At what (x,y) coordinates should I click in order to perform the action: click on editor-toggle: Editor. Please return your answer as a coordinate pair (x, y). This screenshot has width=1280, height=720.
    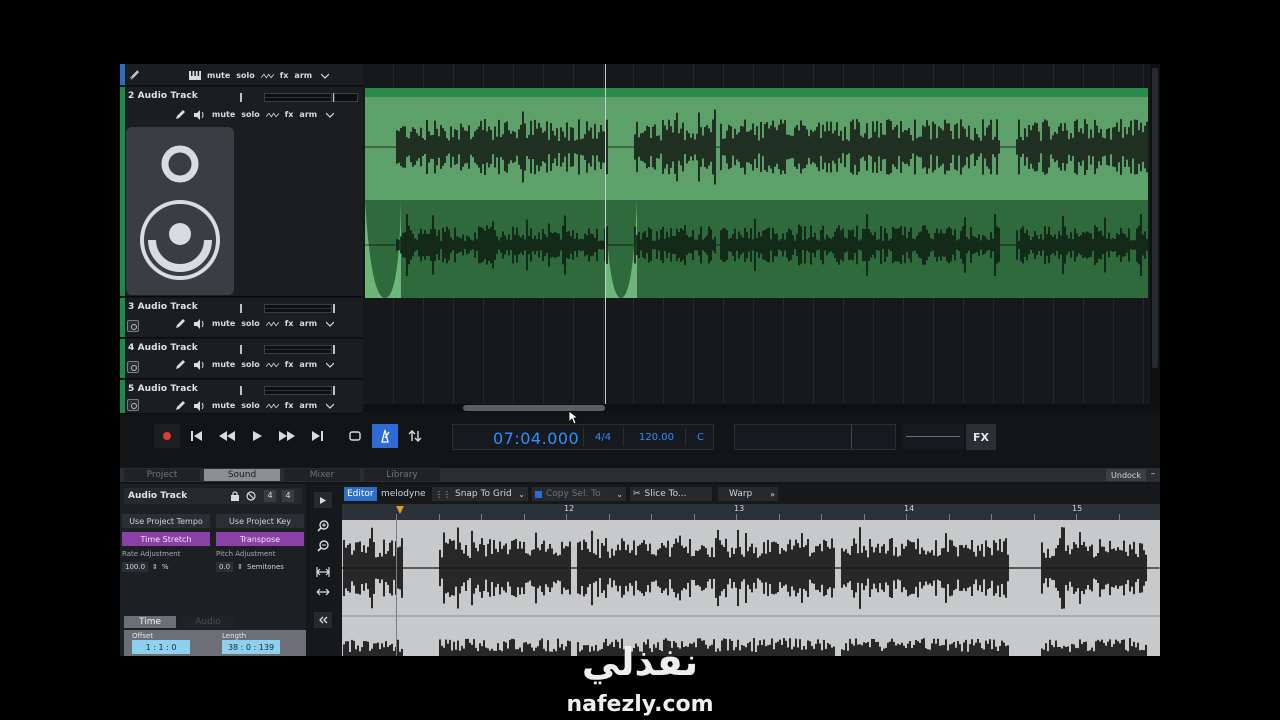
    Looking at the image, I should click on (360, 494).